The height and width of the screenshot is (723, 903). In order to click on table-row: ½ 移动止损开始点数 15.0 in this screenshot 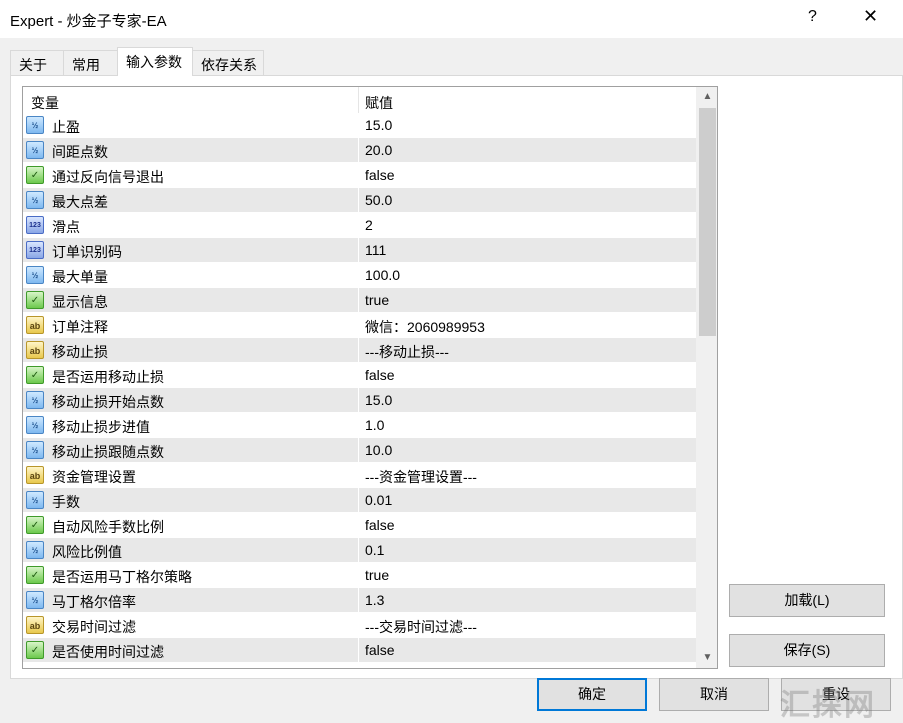, I will do `click(359, 400)`.